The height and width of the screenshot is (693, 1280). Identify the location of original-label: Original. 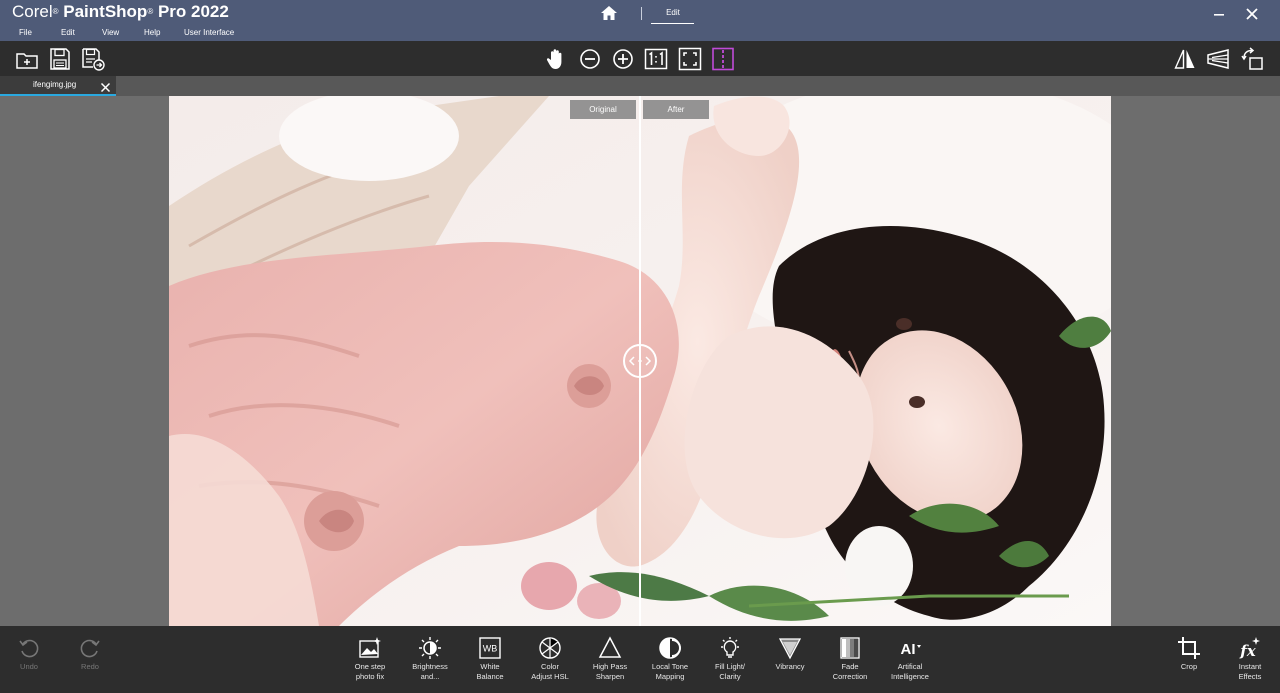
(603, 109).